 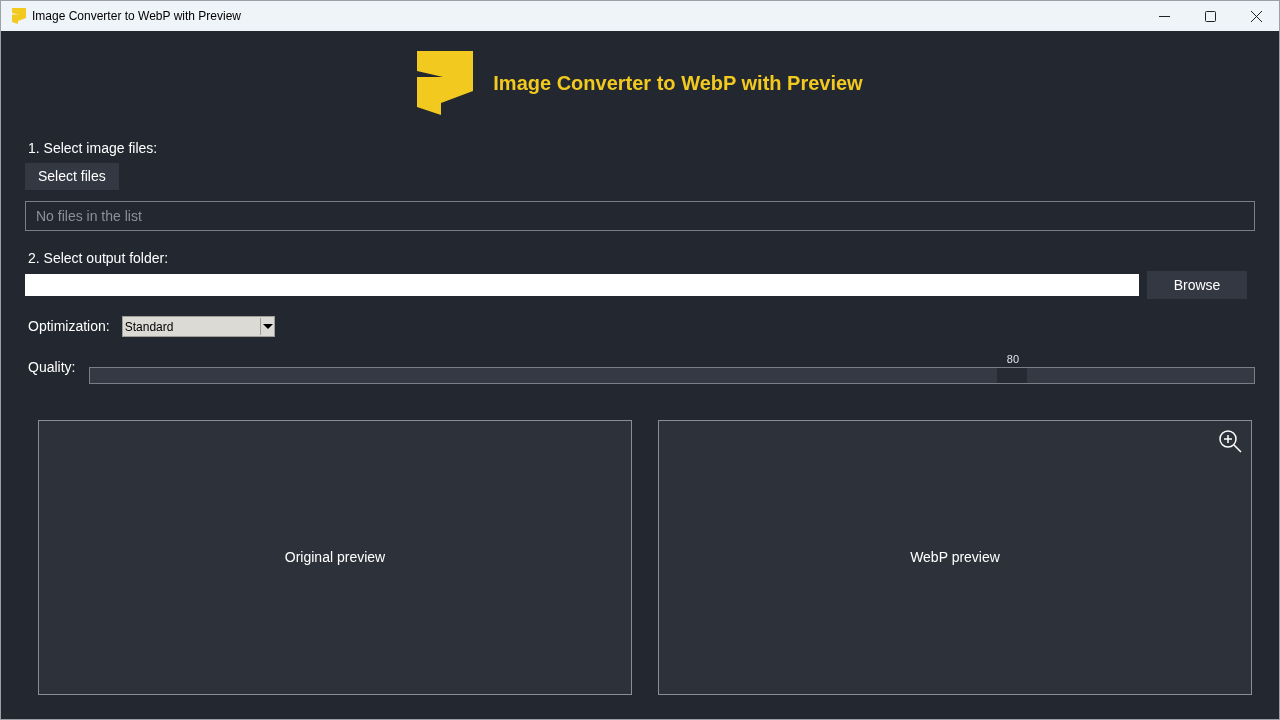 What do you see at coordinates (1256, 16) in the screenshot?
I see `close-icon` at bounding box center [1256, 16].